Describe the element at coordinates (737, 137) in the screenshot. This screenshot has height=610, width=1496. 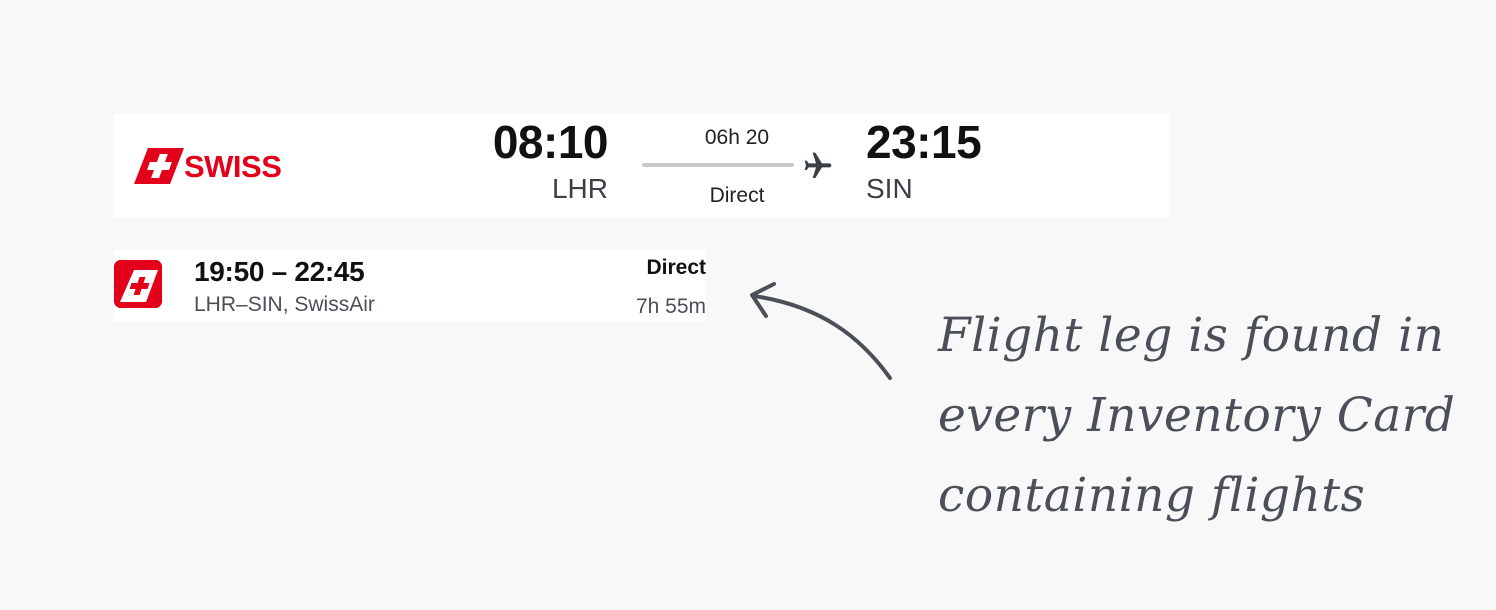
I see `flight-duration: 06h 20` at that location.